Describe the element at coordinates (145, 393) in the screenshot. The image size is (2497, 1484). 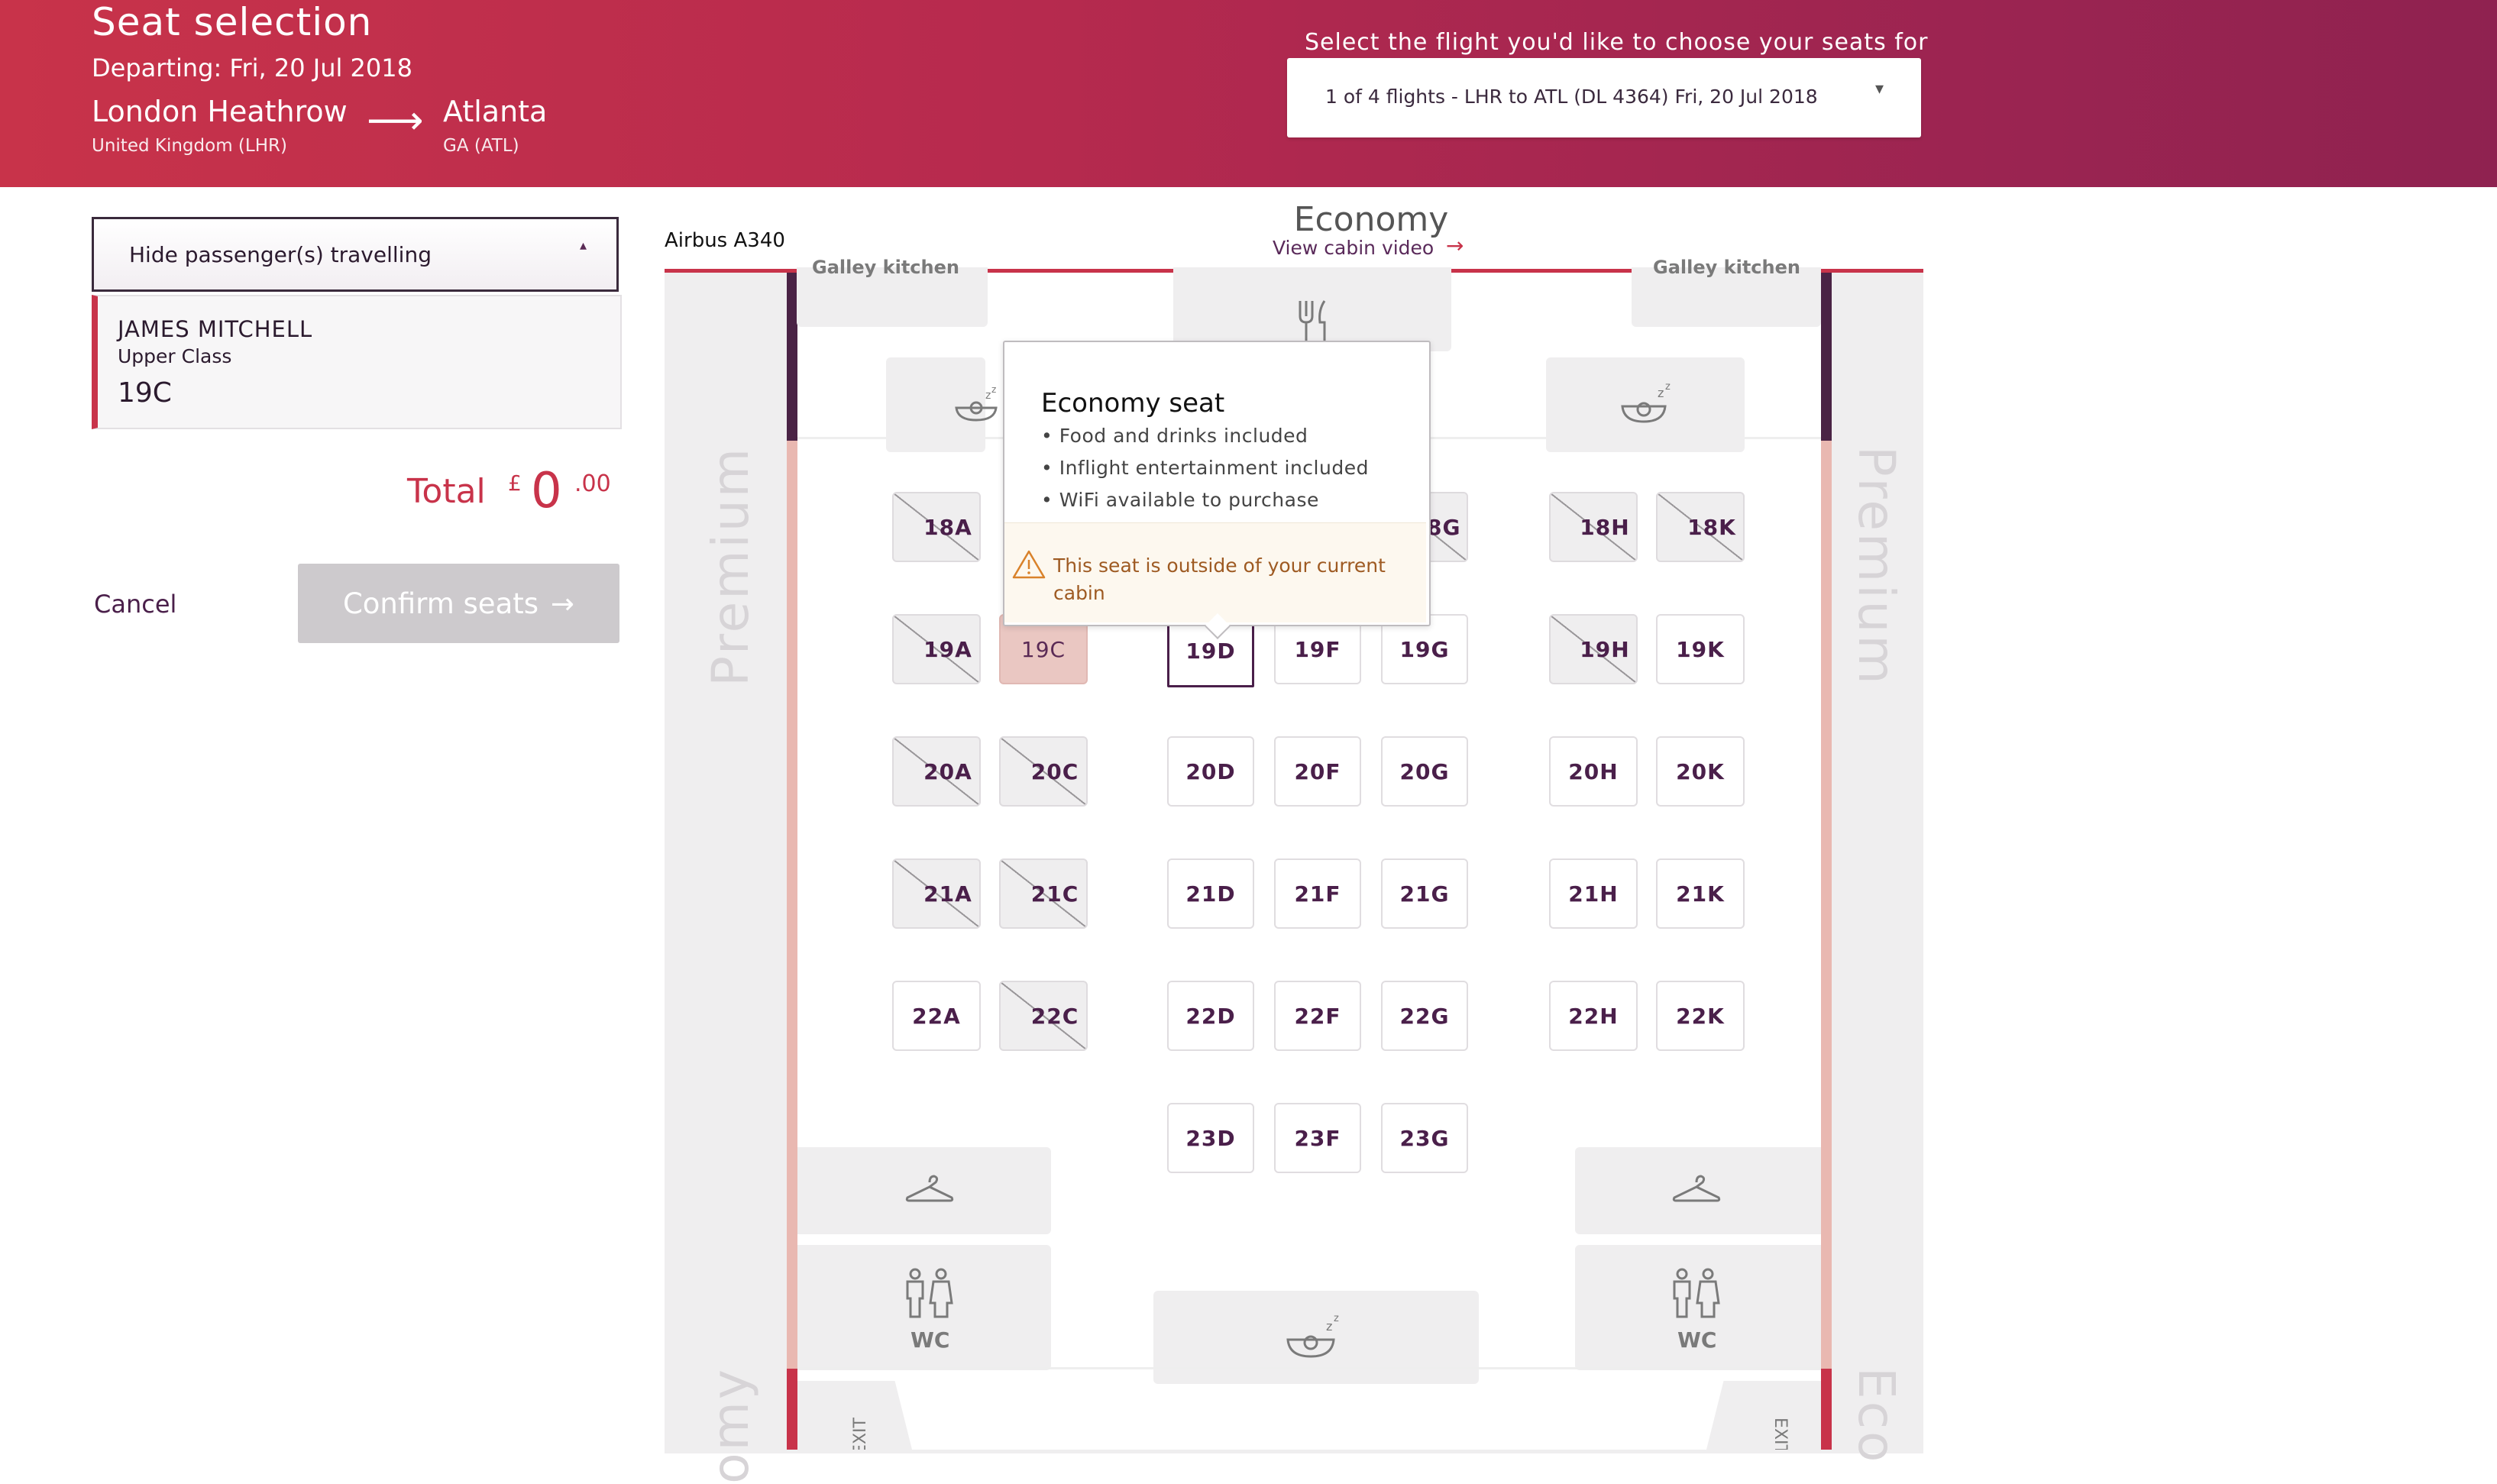
I see `passenger-seat: 19C` at that location.